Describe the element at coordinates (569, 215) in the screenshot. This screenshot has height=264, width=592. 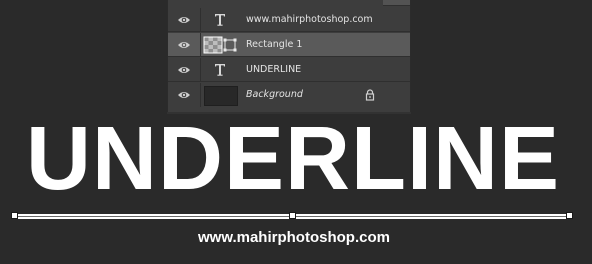
I see `transform-handle-right` at that location.